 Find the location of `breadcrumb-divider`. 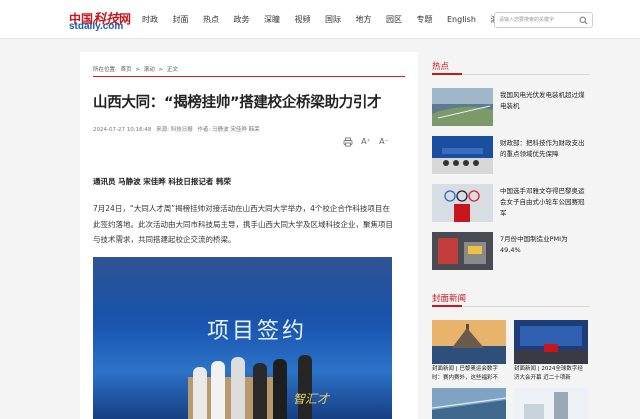

breadcrumb-divider is located at coordinates (249, 76).